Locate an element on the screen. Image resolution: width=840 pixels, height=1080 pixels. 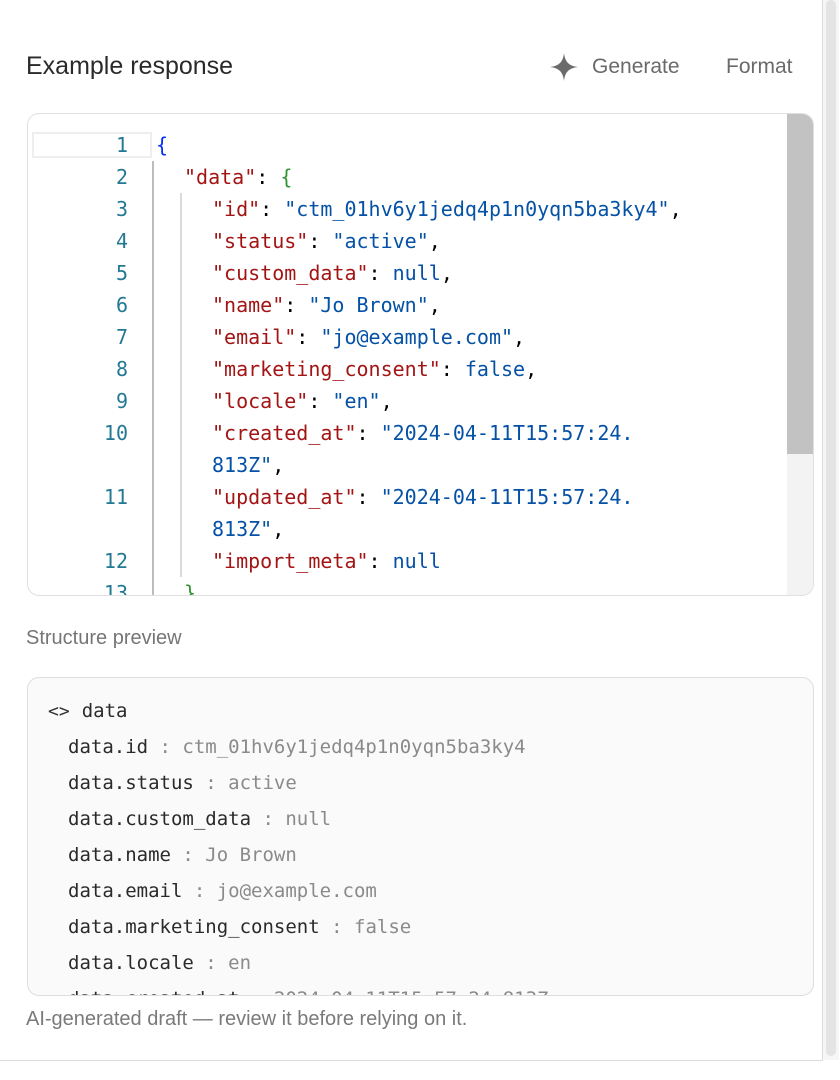
code-line: 10 "created_at": "2024-04-11T15:57:24. is located at coordinates (408, 433).